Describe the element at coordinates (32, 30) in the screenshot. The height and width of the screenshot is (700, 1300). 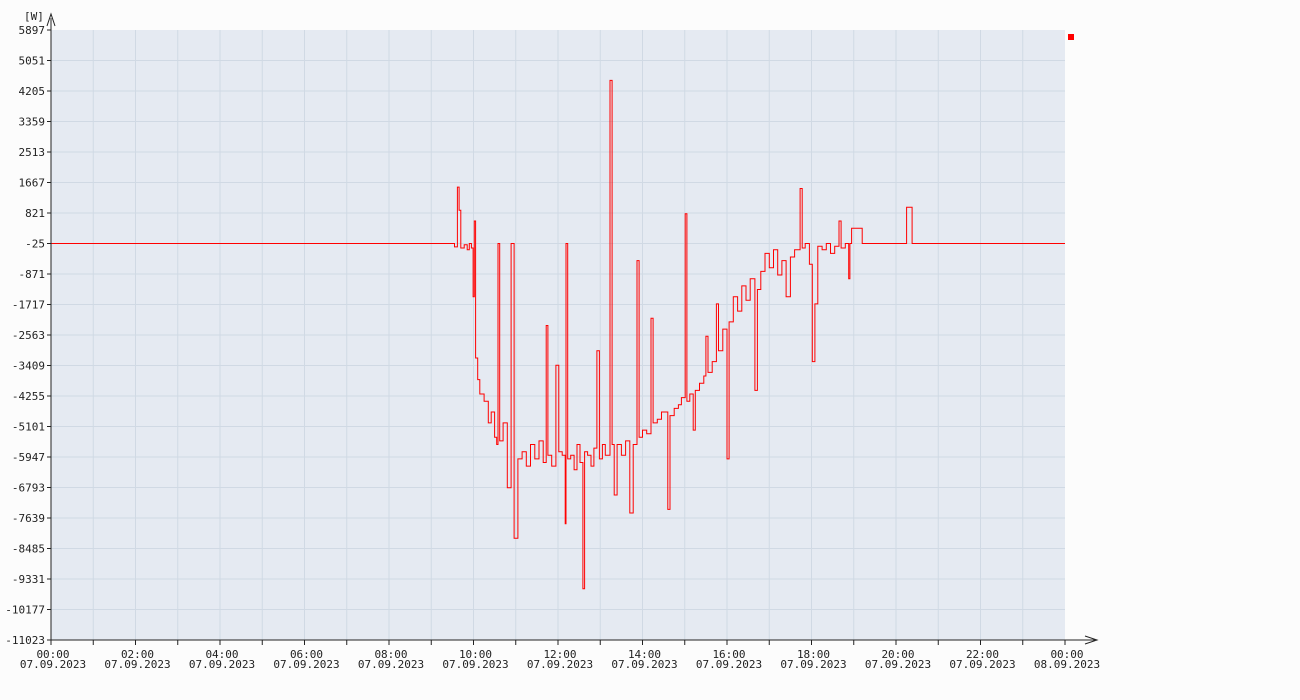
I see `y-tick-label: 5897` at that location.